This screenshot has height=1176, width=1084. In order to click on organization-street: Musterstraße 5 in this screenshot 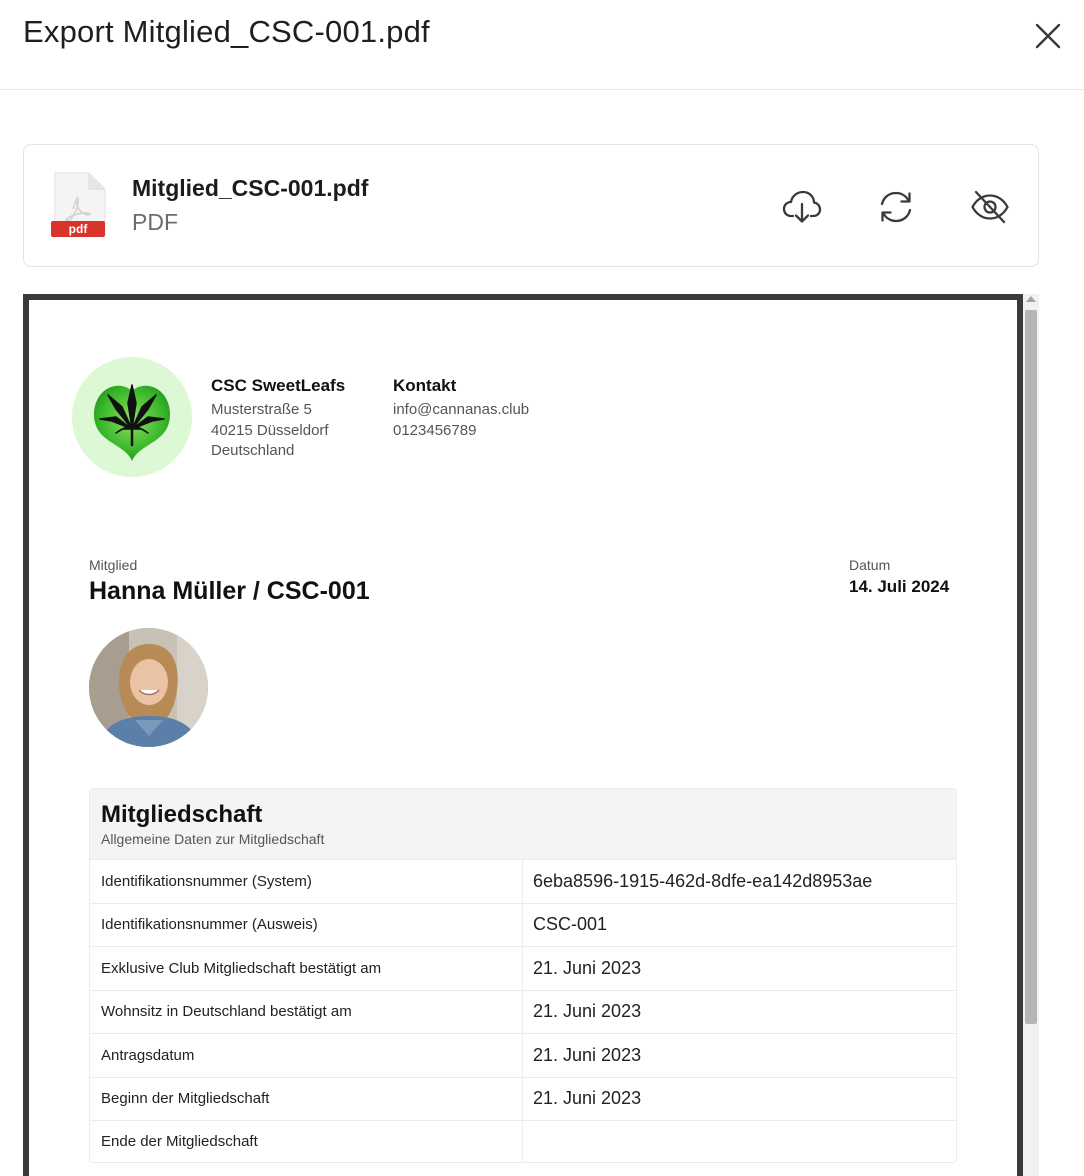, I will do `click(261, 409)`.